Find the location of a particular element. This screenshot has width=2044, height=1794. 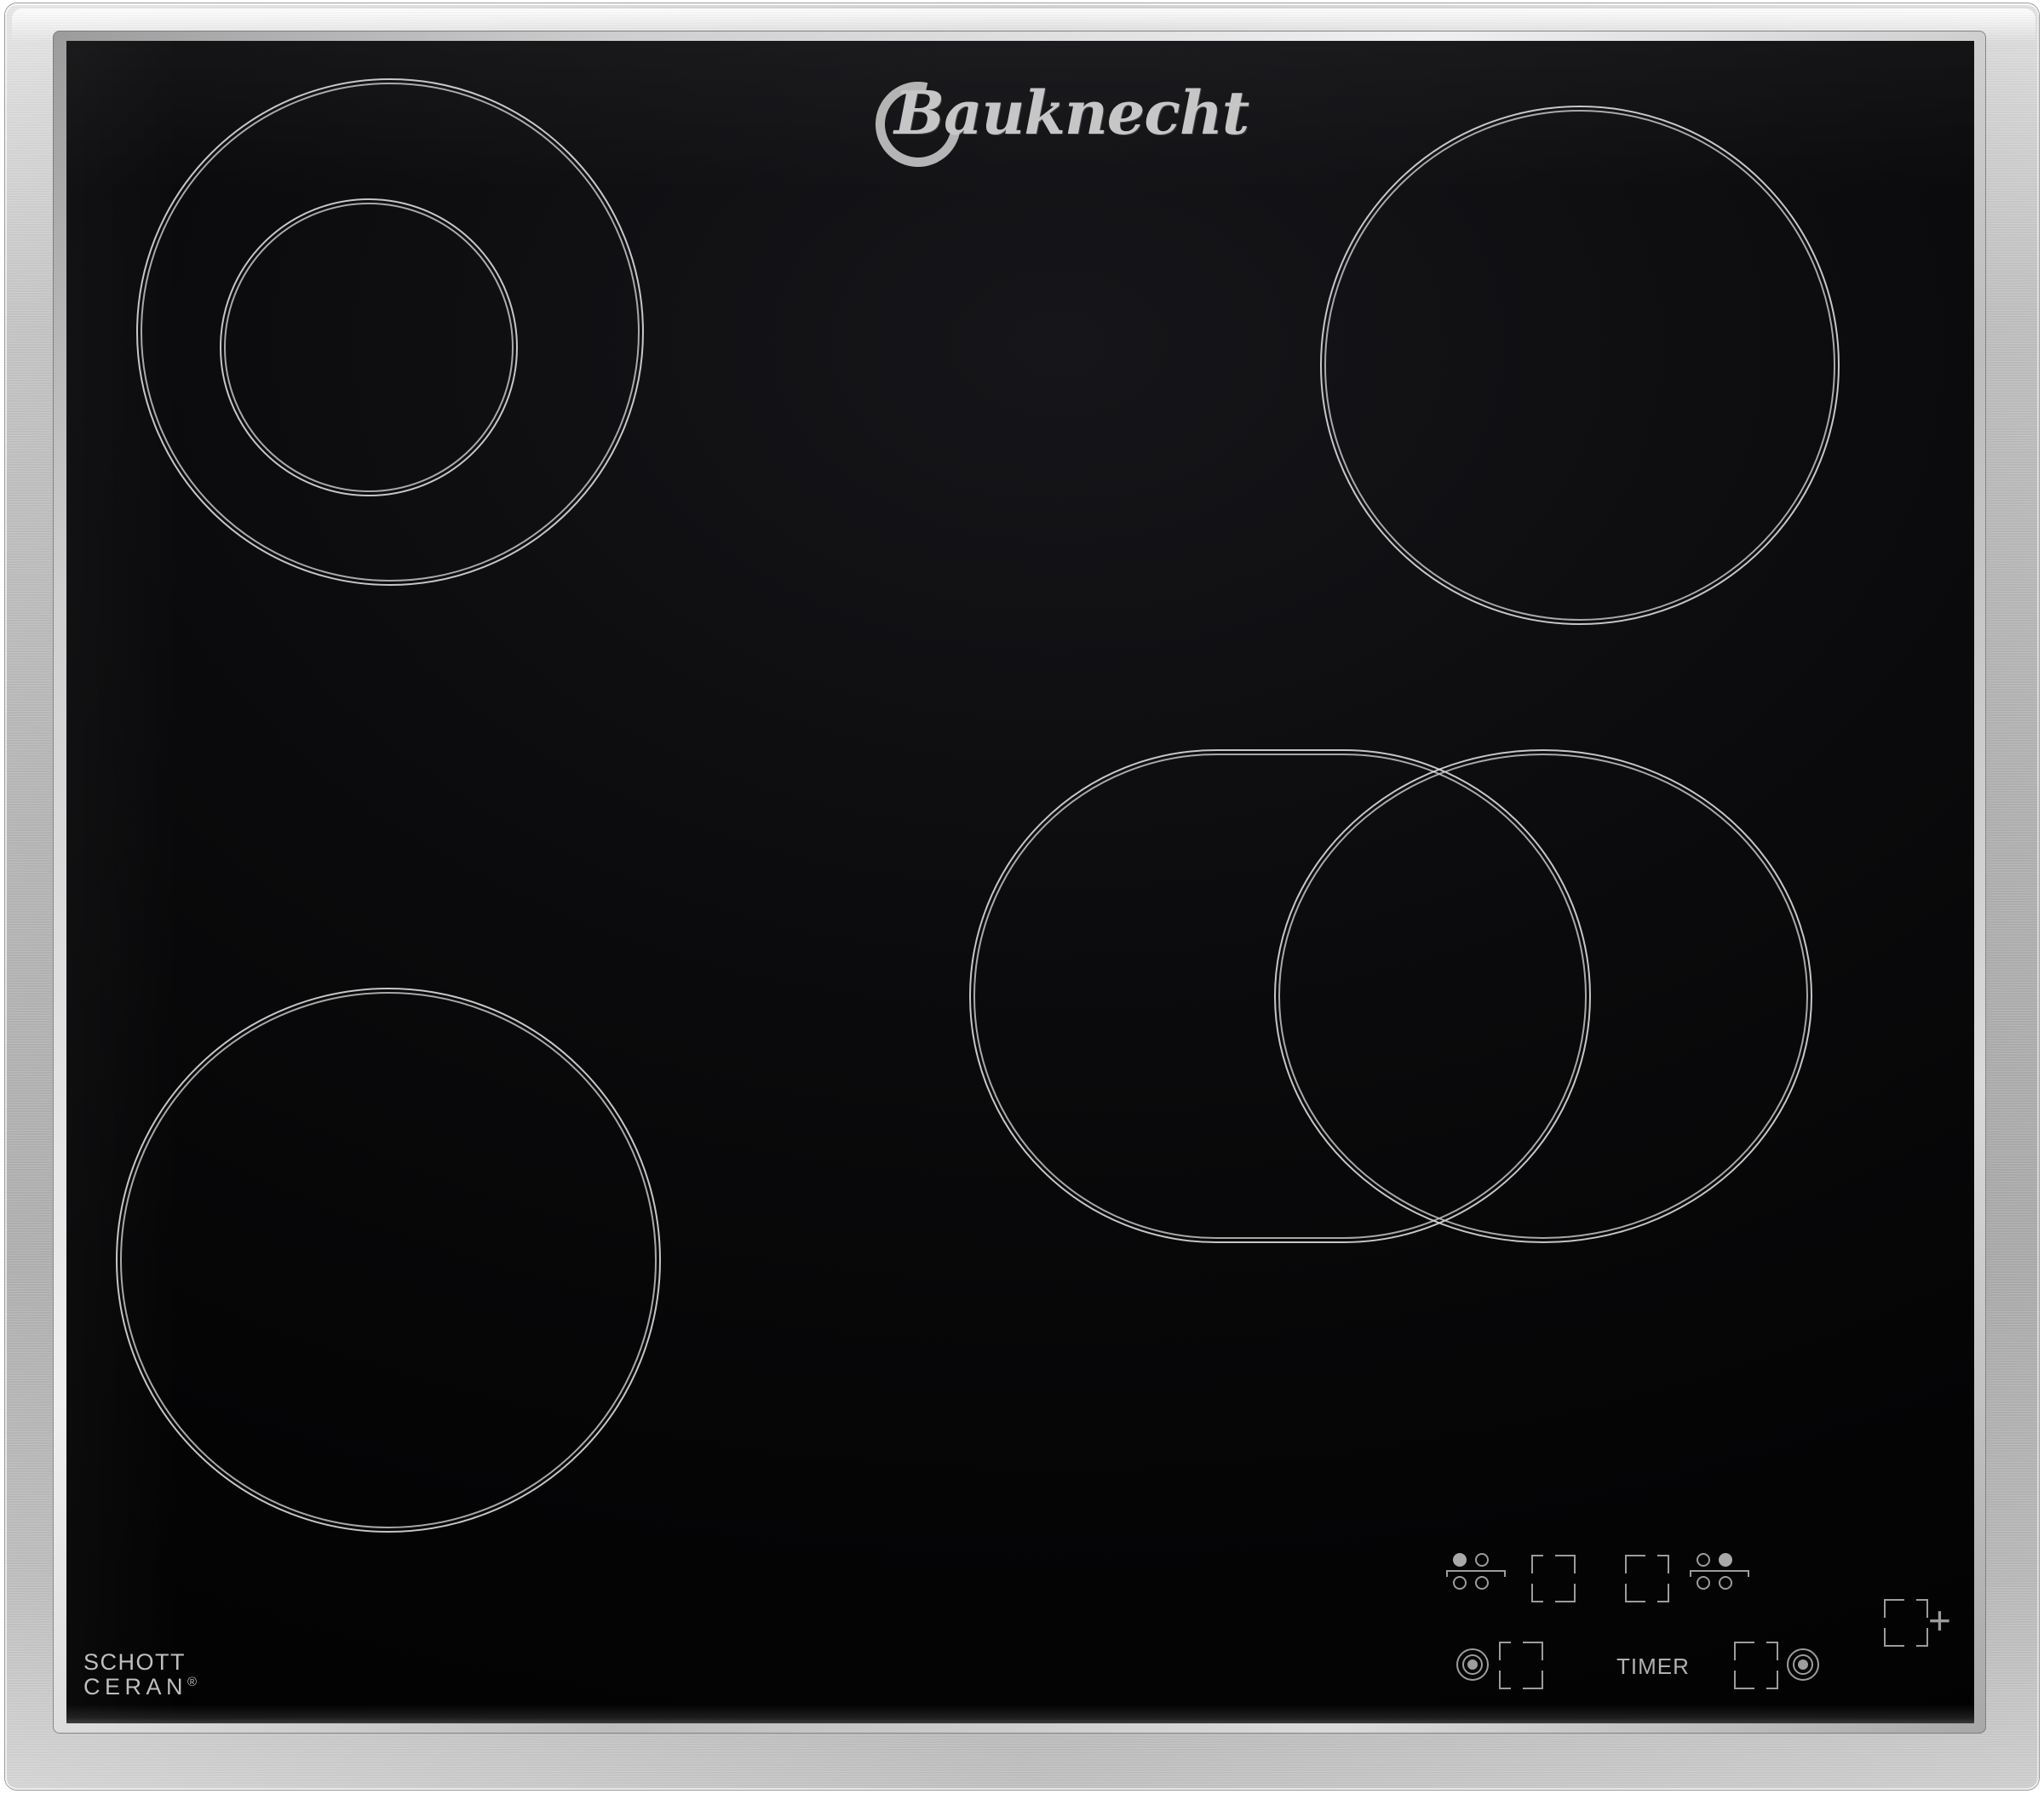

plus-key: + is located at coordinates (1929, 1623).